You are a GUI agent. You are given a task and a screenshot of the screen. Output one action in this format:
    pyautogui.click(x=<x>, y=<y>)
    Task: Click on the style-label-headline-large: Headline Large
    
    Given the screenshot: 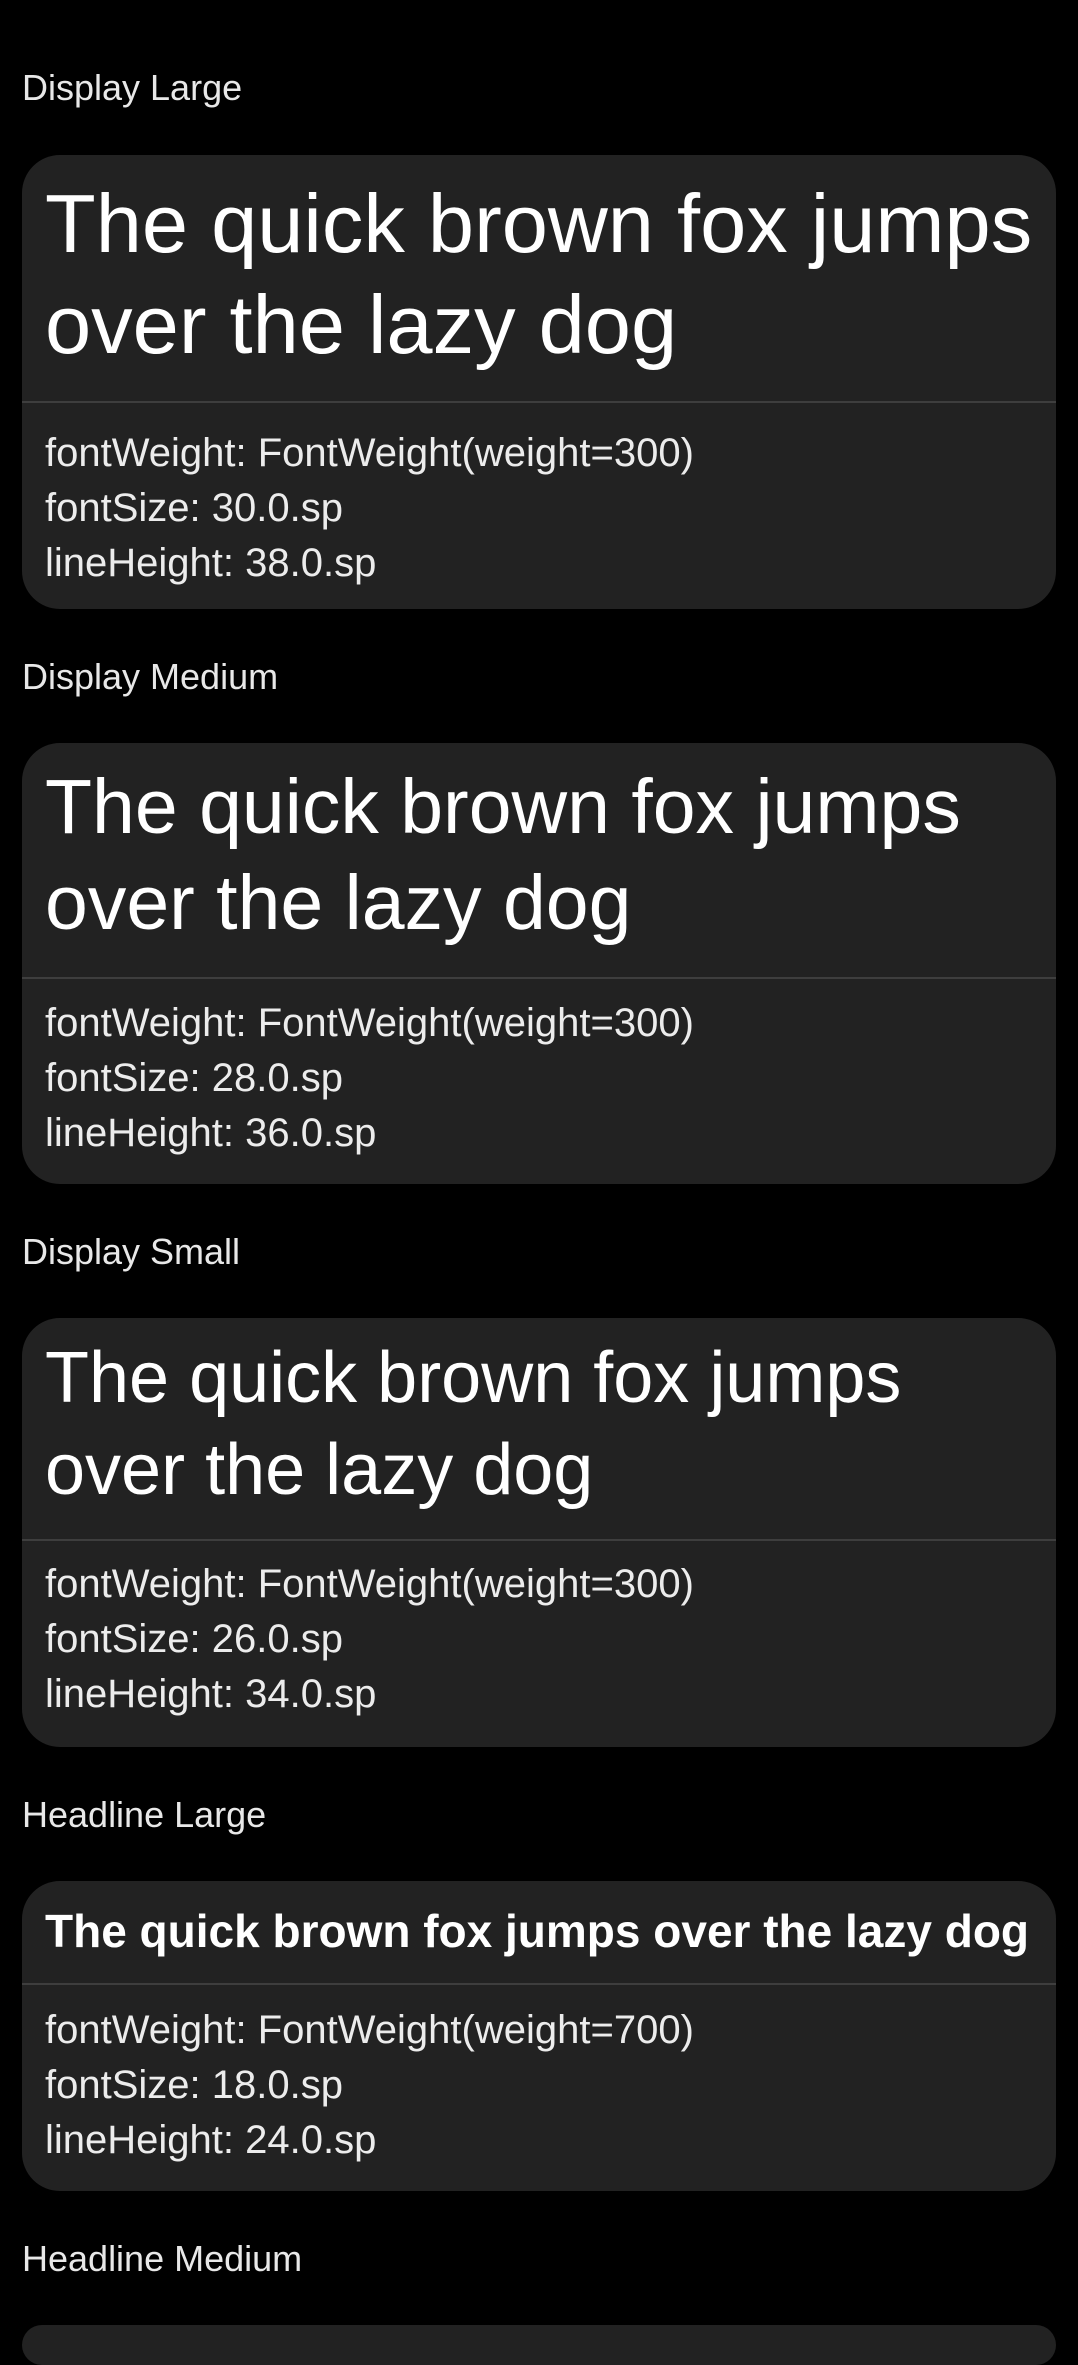 What is the action you would take?
    pyautogui.click(x=144, y=1814)
    